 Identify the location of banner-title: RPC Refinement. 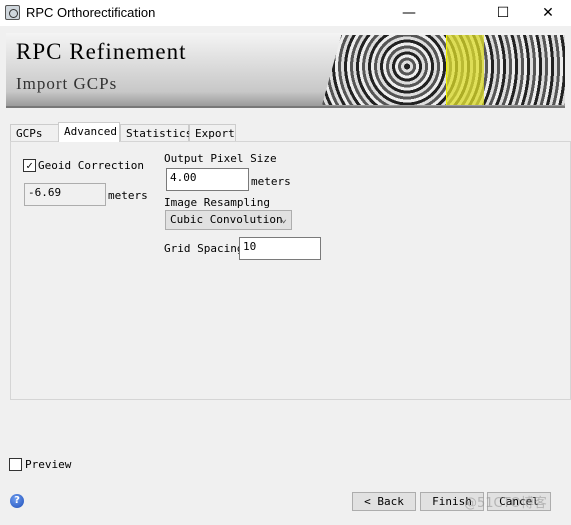
(101, 51).